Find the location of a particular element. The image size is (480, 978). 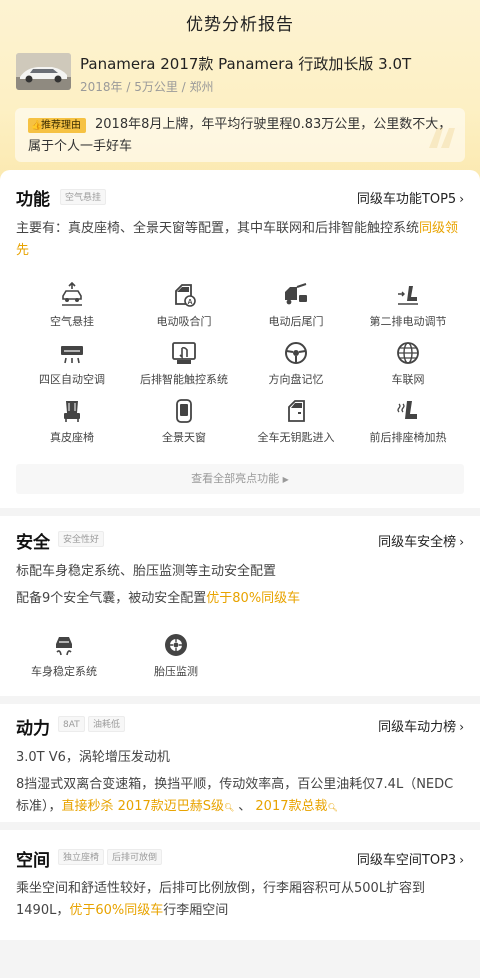

connected-car-icon is located at coordinates (408, 353).